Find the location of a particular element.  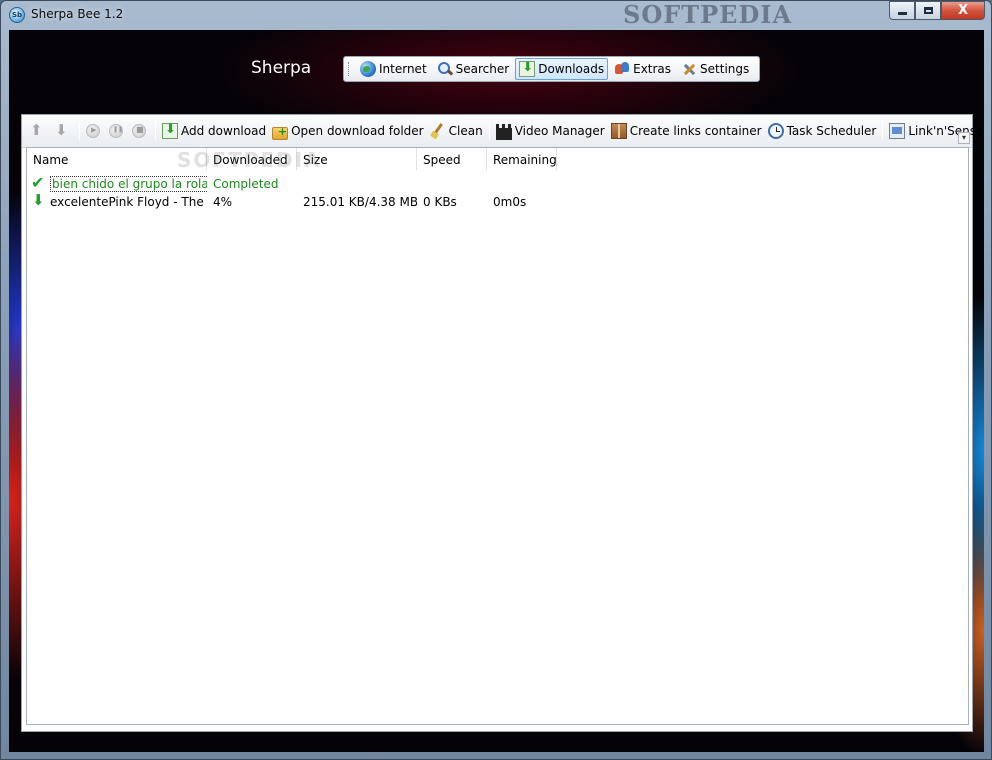

downloaded-cell: 4% is located at coordinates (223, 201).